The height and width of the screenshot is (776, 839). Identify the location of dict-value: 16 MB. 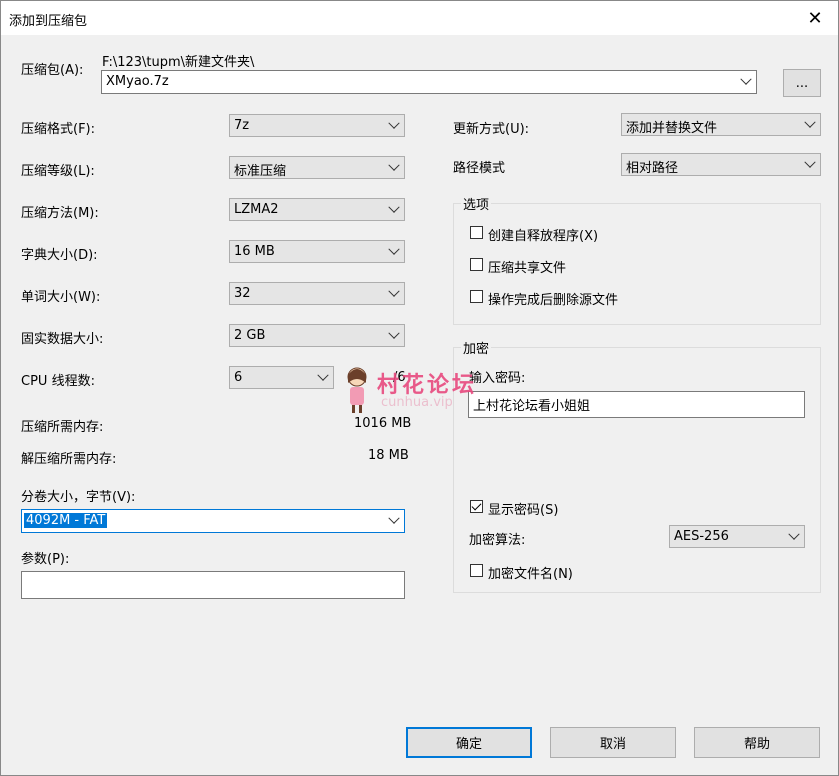
(254, 251).